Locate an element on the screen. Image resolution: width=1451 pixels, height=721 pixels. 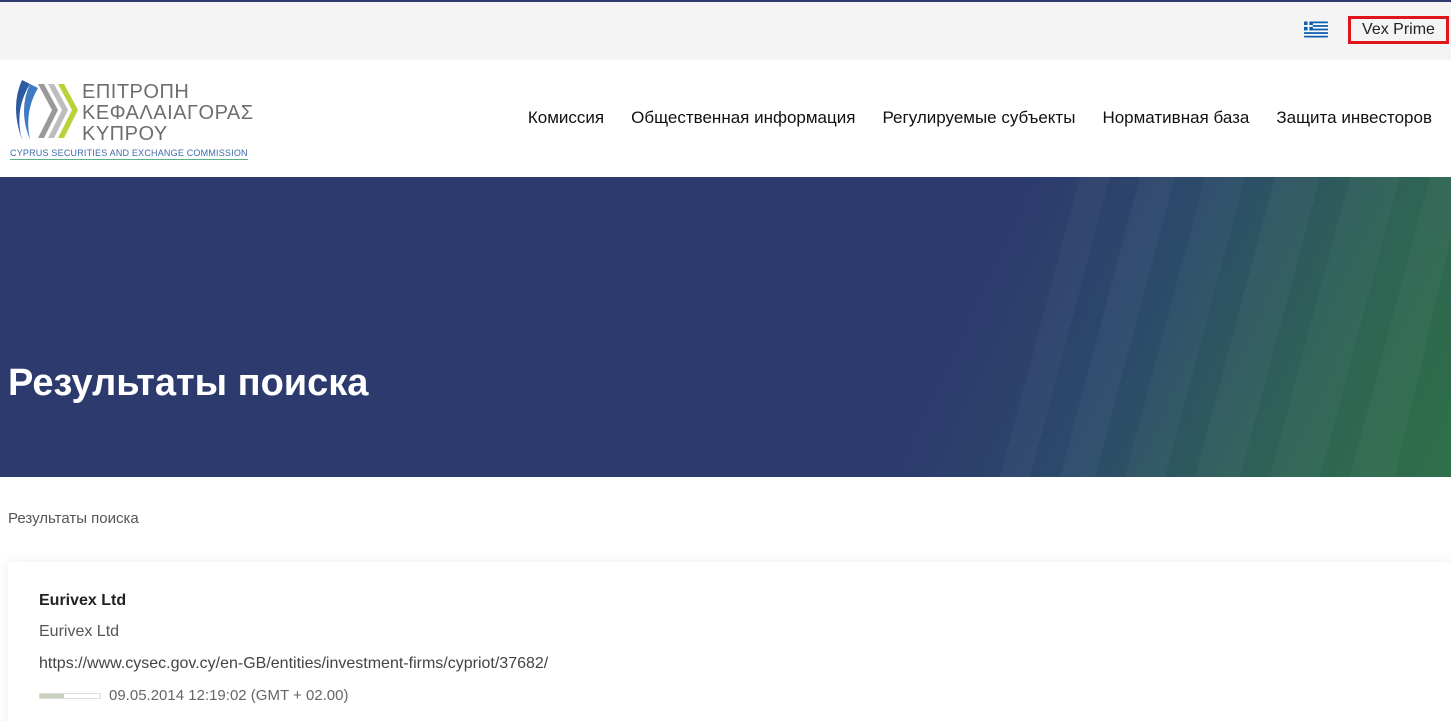
nav-item-public-info: Общественная информация is located at coordinates (743, 118).